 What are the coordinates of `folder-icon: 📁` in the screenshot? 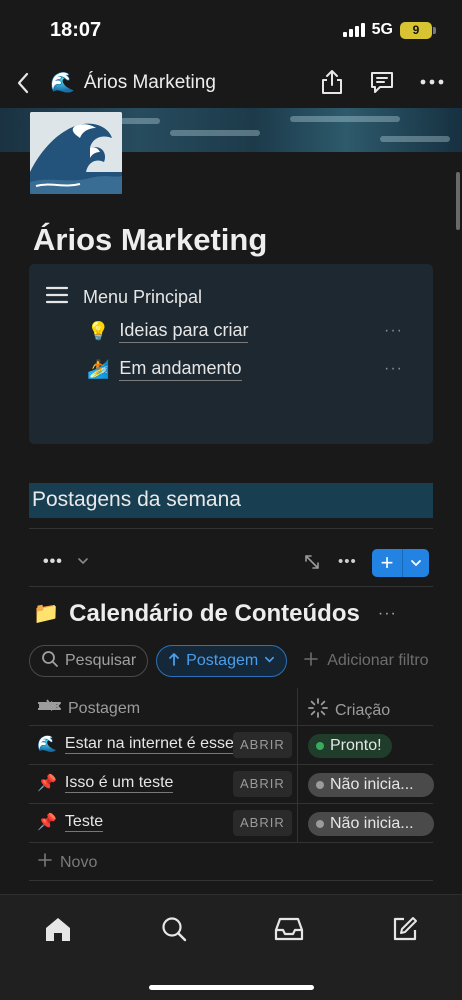 It's located at (46, 613).